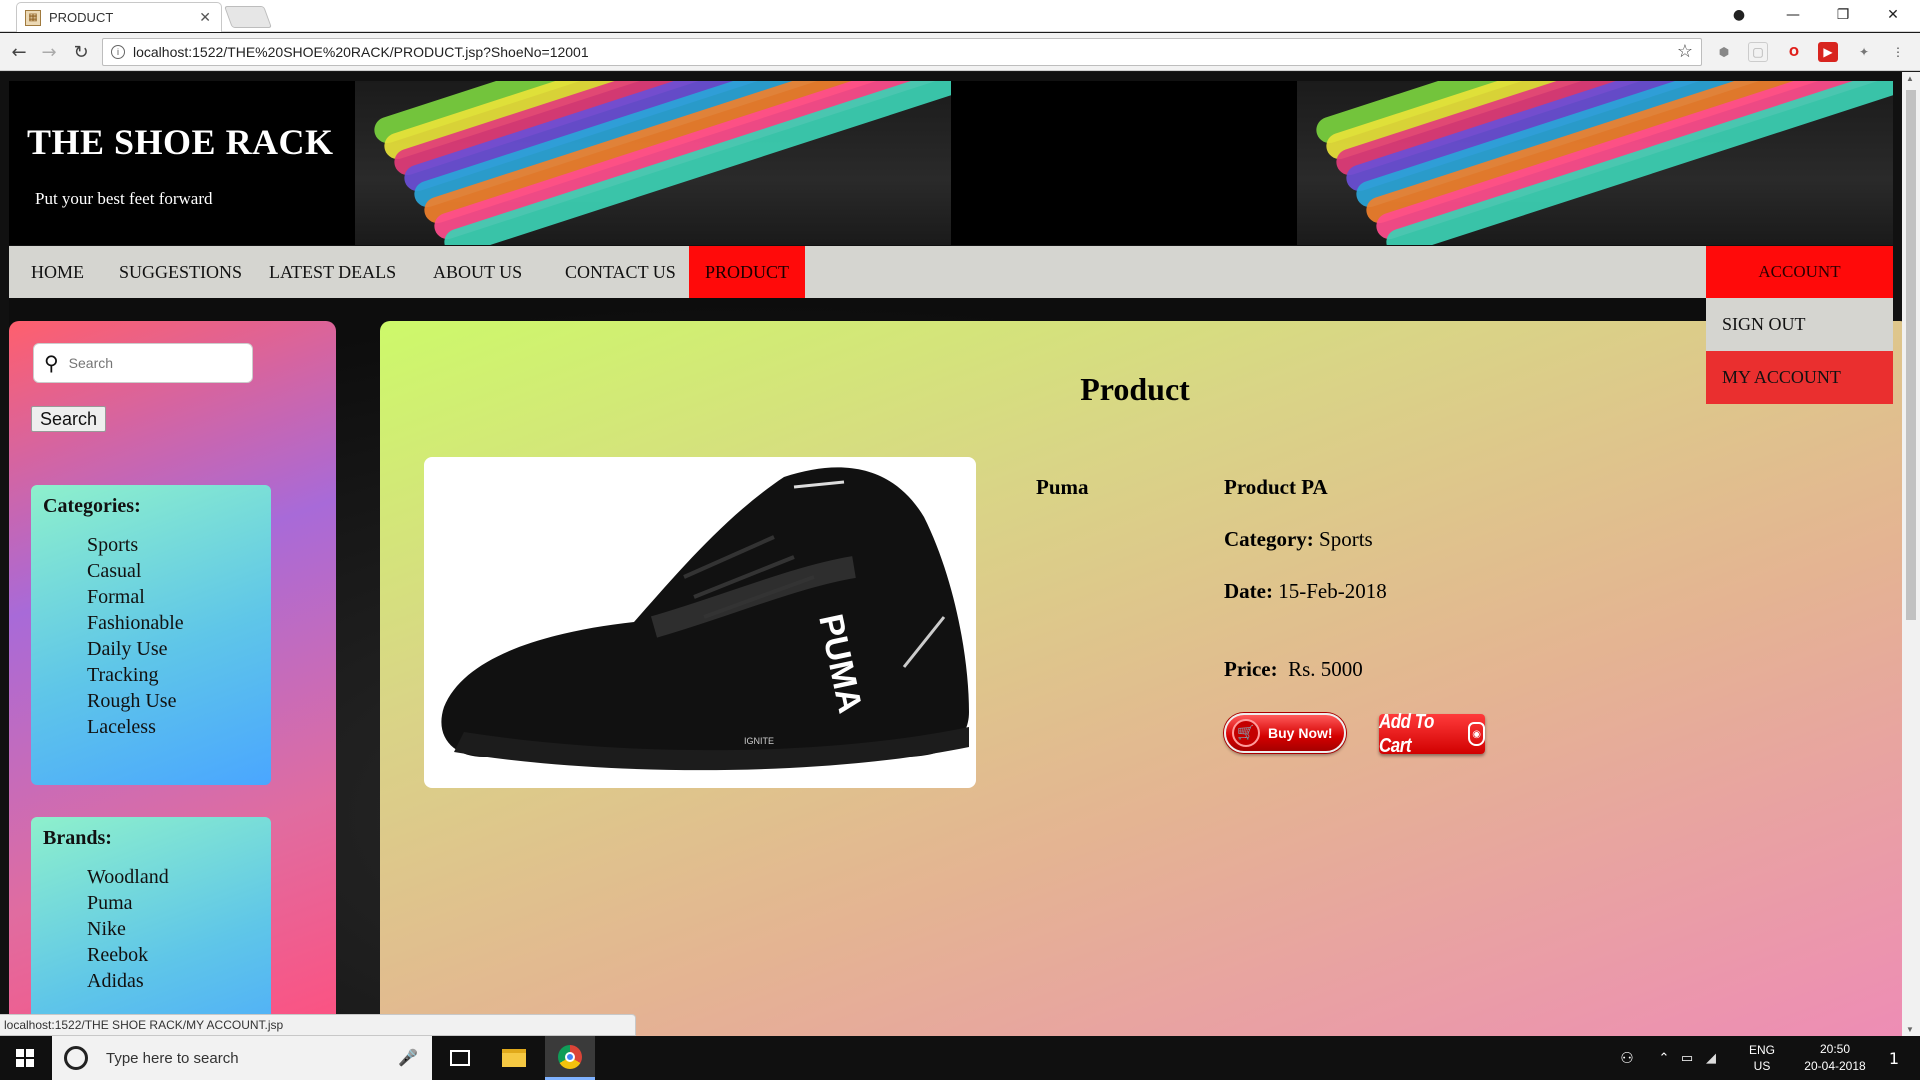 The image size is (1920, 1080). I want to click on vertical-scrollbar: ▲ ▼, so click(1911, 554).